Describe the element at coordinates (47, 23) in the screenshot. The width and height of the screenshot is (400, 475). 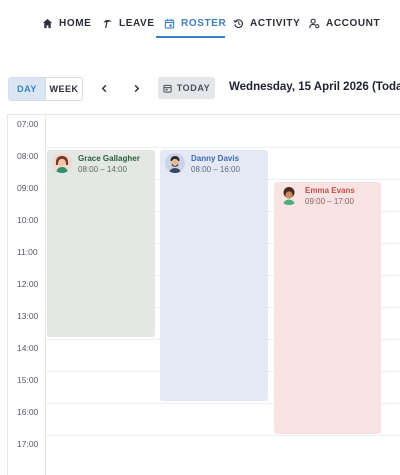
I see `home-icon` at that location.